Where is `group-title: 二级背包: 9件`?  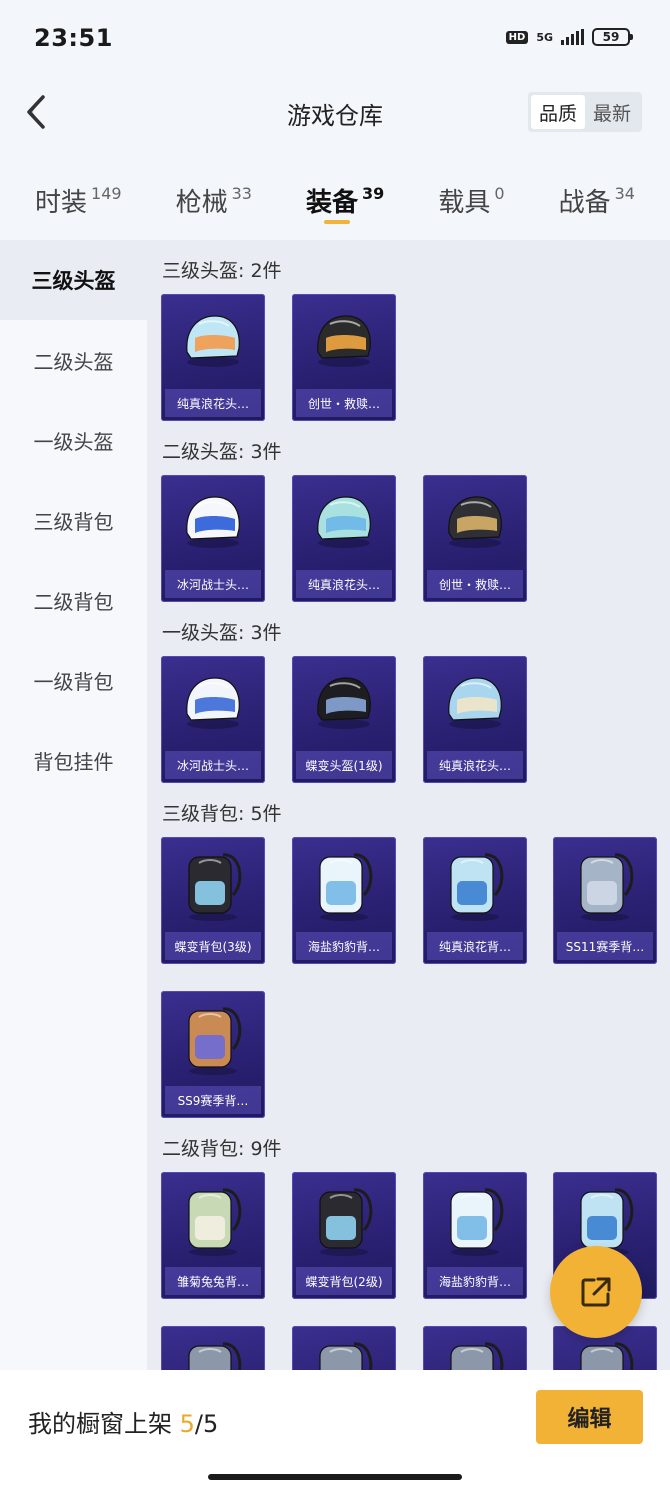 group-title: 二级背包: 9件 is located at coordinates (222, 1149).